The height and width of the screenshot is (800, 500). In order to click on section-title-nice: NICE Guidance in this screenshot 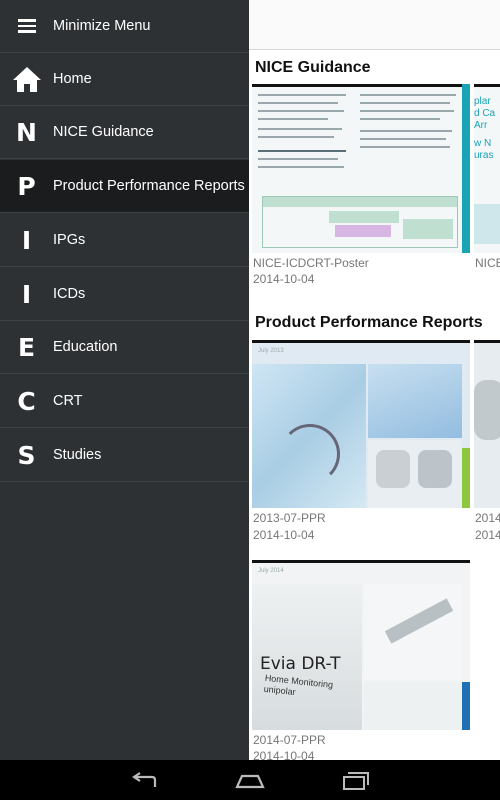, I will do `click(313, 67)`.